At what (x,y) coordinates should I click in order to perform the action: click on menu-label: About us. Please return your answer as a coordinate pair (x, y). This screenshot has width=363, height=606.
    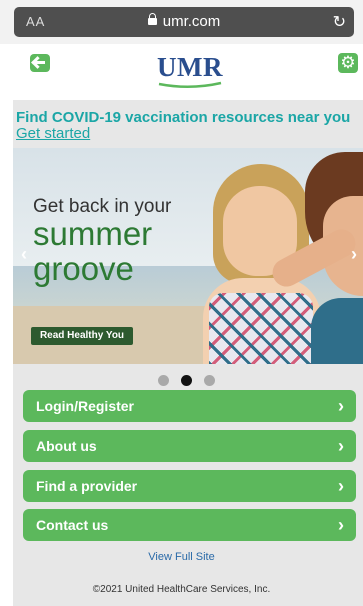
    Looking at the image, I should click on (66, 446).